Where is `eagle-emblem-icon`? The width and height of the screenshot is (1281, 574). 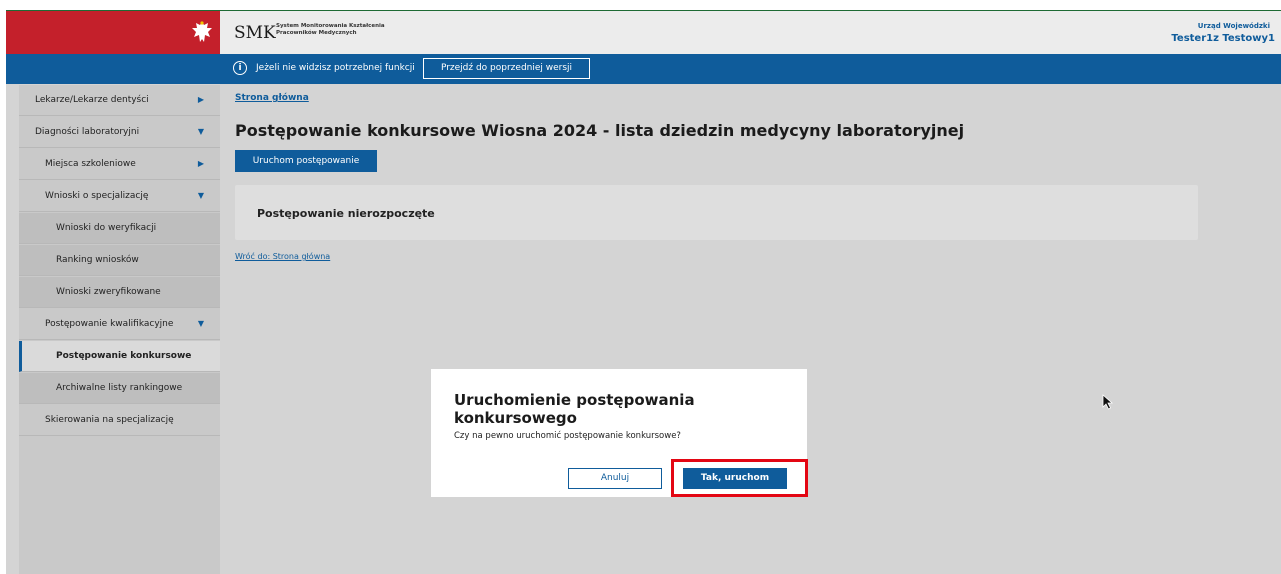
eagle-emblem-icon is located at coordinates (202, 31).